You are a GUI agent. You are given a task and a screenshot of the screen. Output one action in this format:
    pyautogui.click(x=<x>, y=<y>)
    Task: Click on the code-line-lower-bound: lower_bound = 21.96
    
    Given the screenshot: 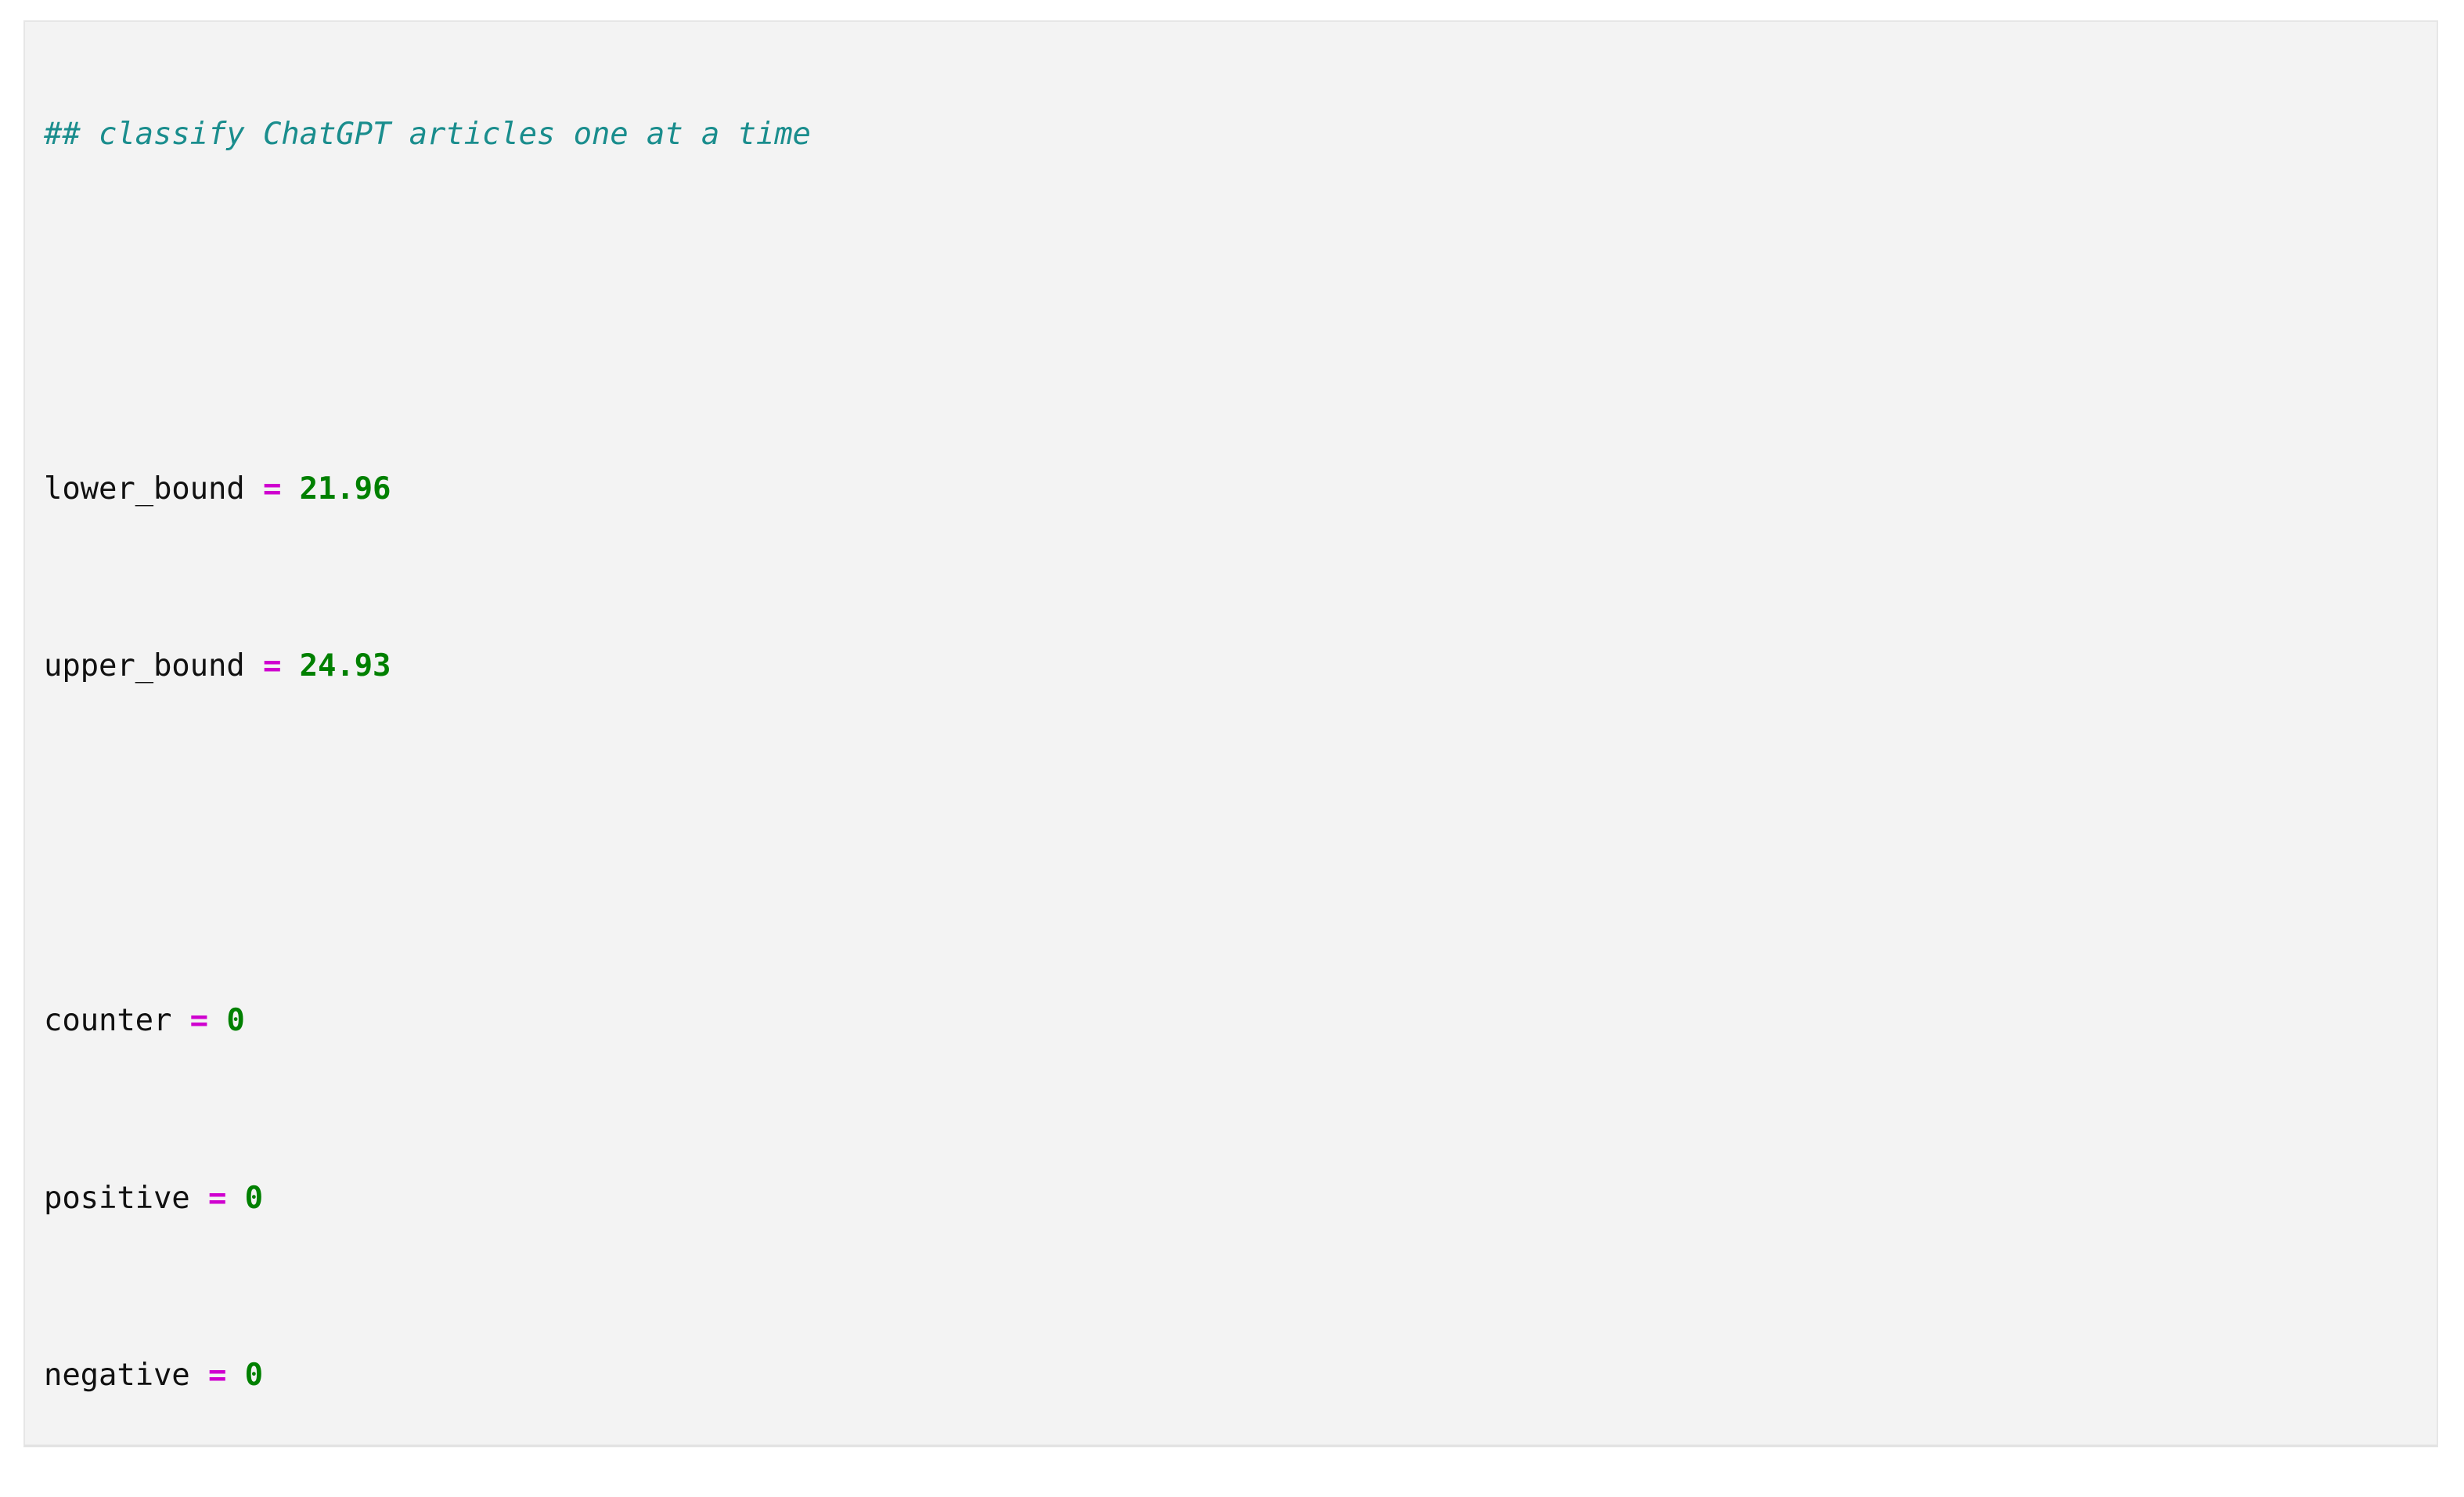 What is the action you would take?
    pyautogui.click(x=1231, y=489)
    